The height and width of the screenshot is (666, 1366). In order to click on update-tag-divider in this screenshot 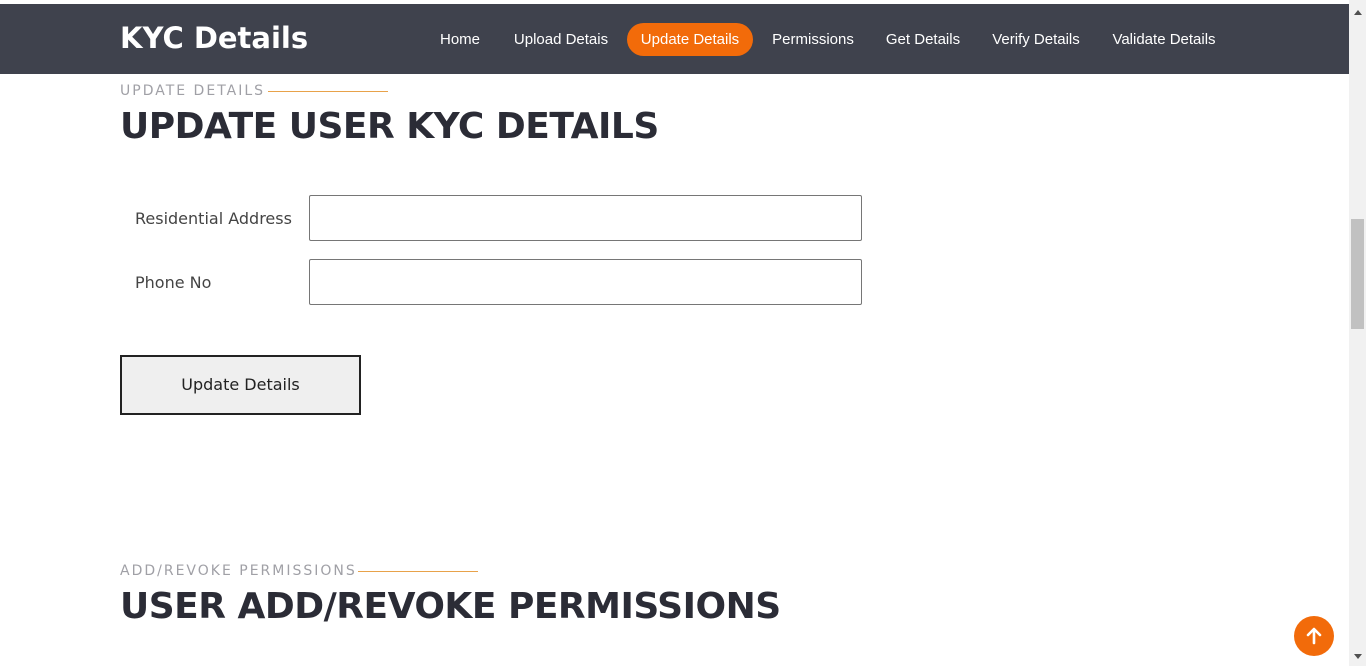, I will do `click(328, 91)`.